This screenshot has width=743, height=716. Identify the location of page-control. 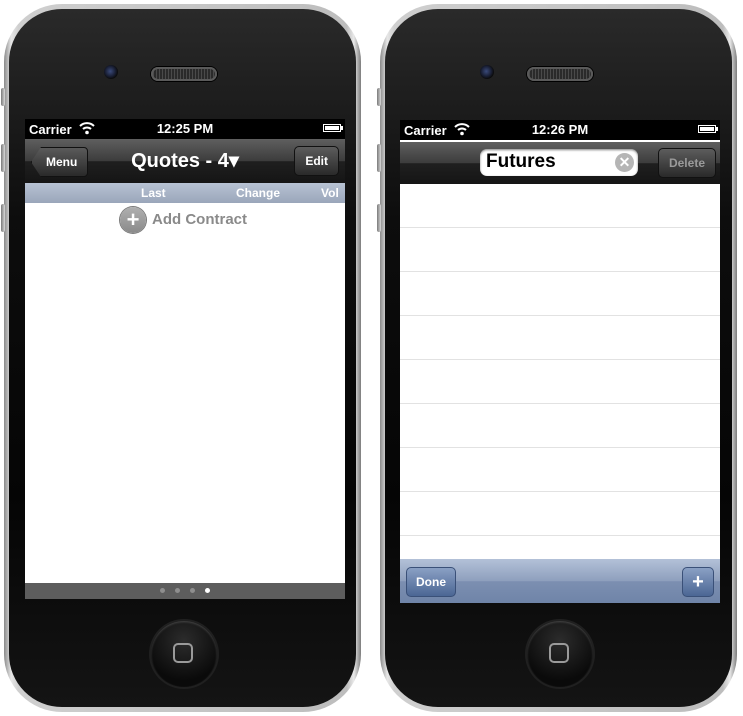
(185, 590).